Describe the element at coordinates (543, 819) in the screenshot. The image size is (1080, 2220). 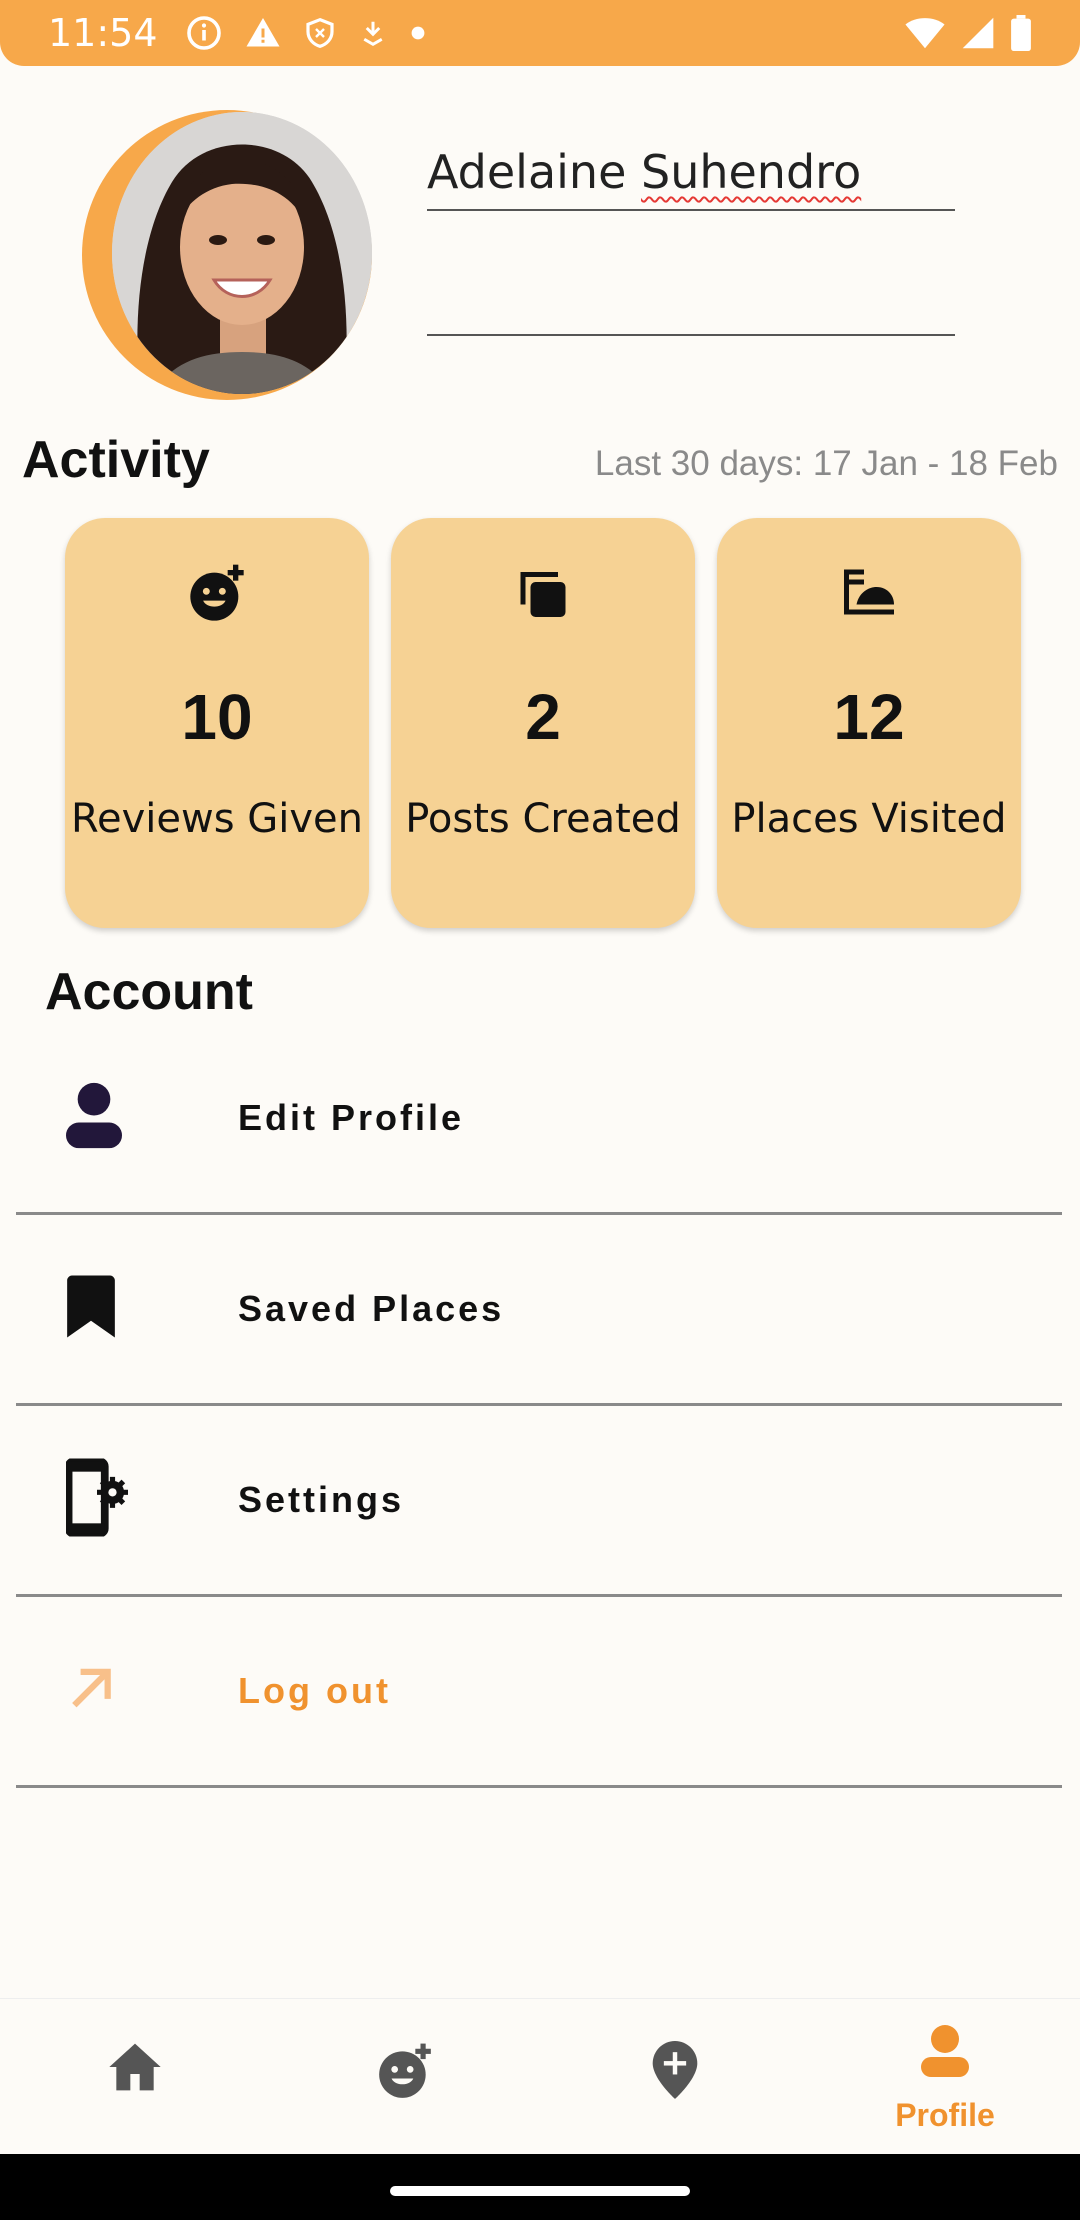
I see `posts-label: Posts Created` at that location.